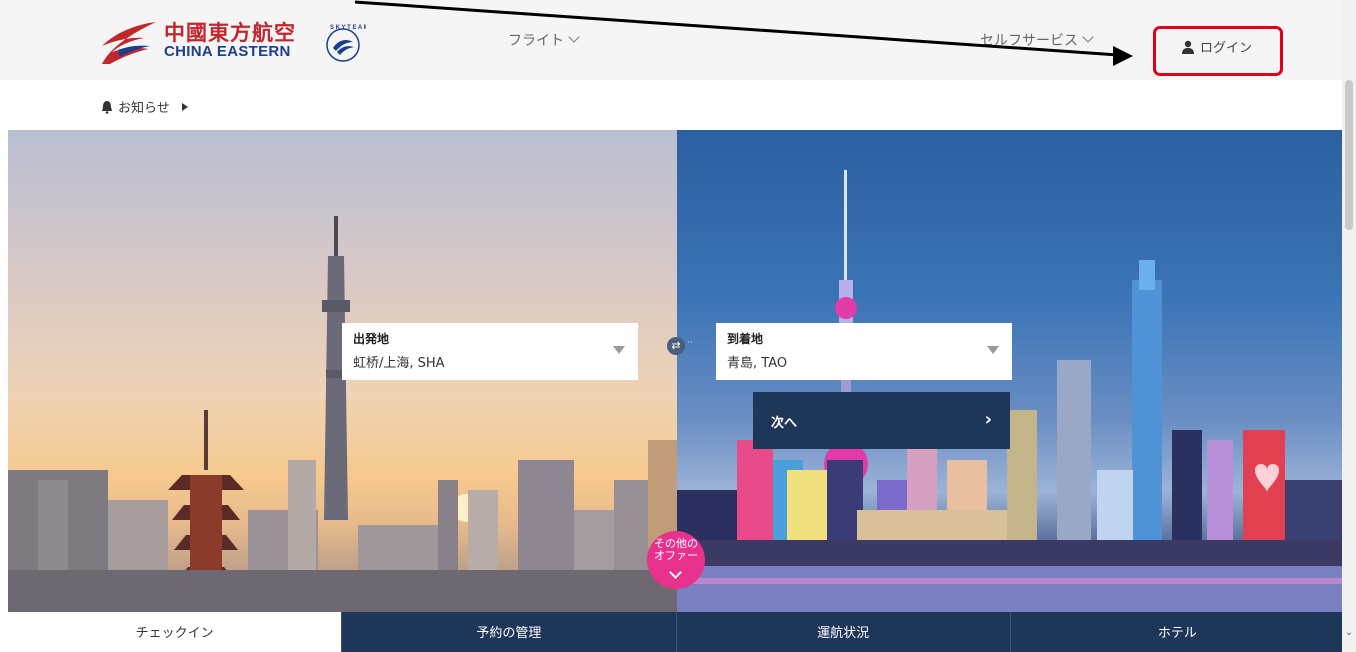 Image resolution: width=1356 pixels, height=652 pixels. Describe the element at coordinates (346, 43) in the screenshot. I see `skyteam-logo-icon: S K Y T E A M` at that location.